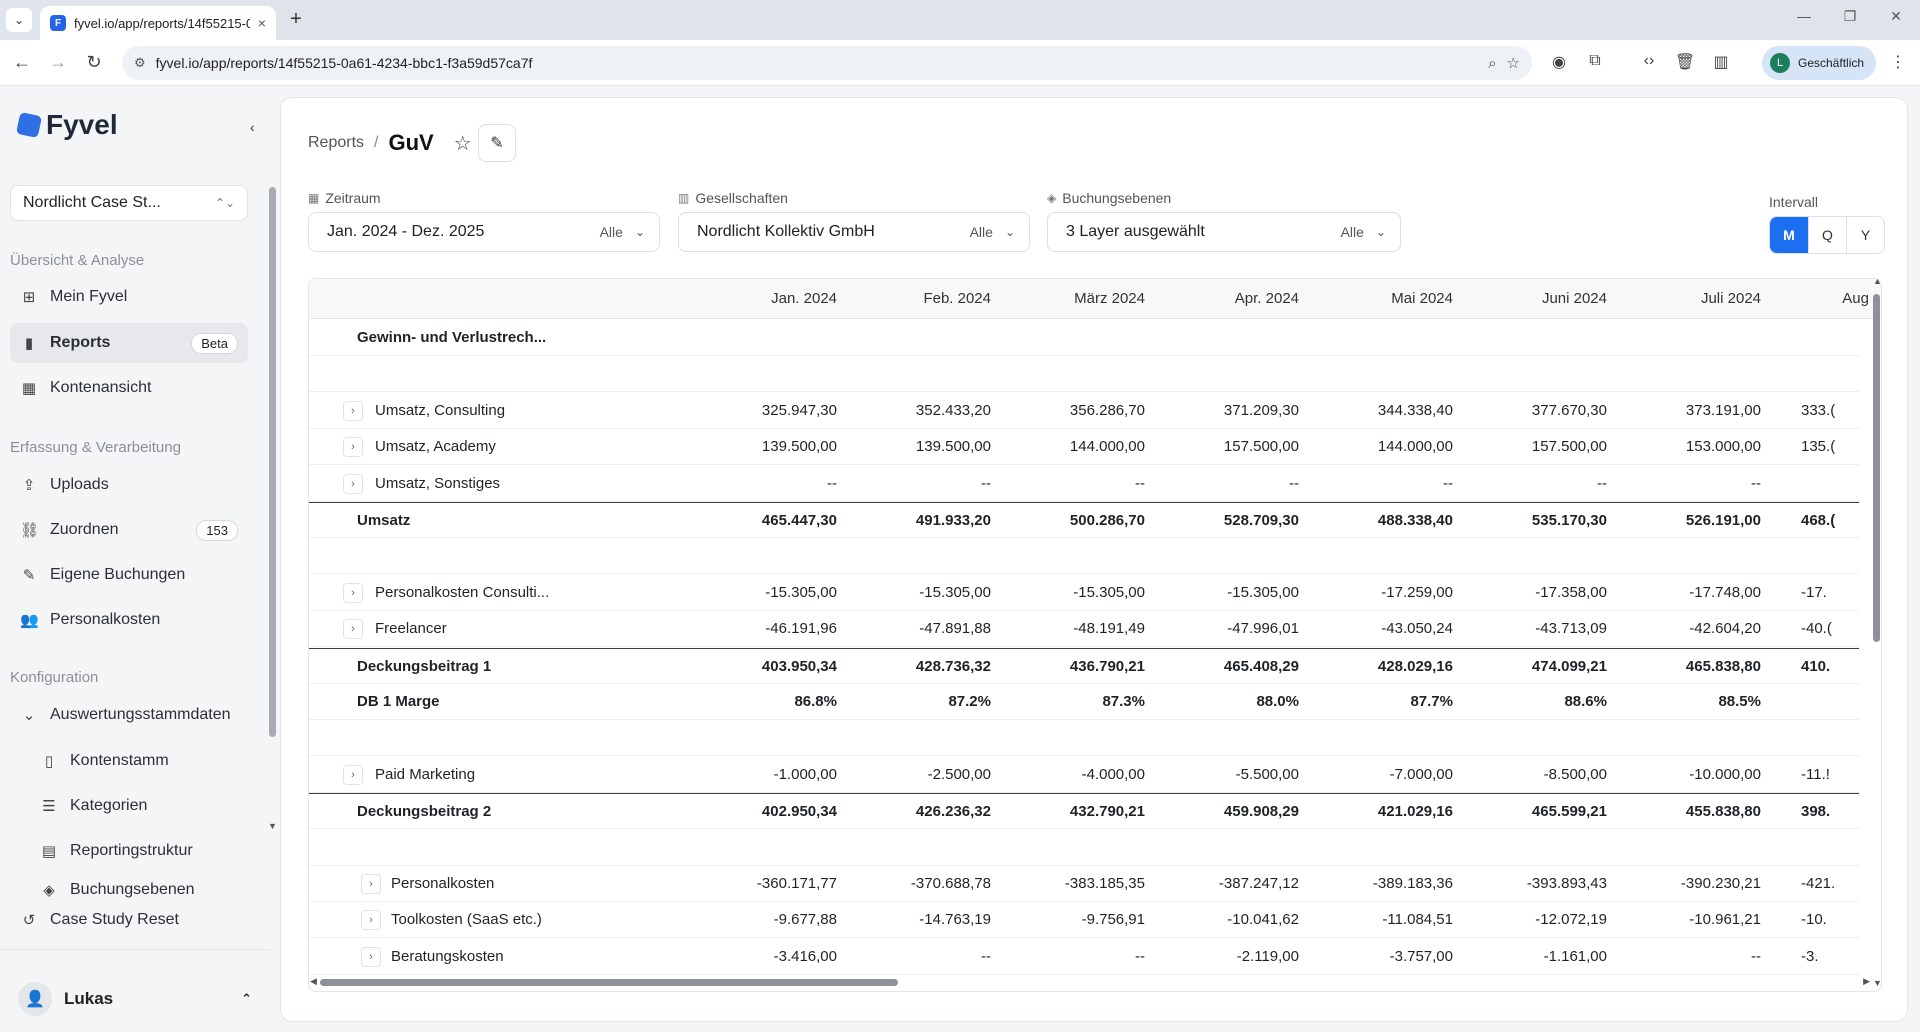 The image size is (1920, 1032). What do you see at coordinates (1422, 298) in the screenshot?
I see `column-header: Mai 2024` at bounding box center [1422, 298].